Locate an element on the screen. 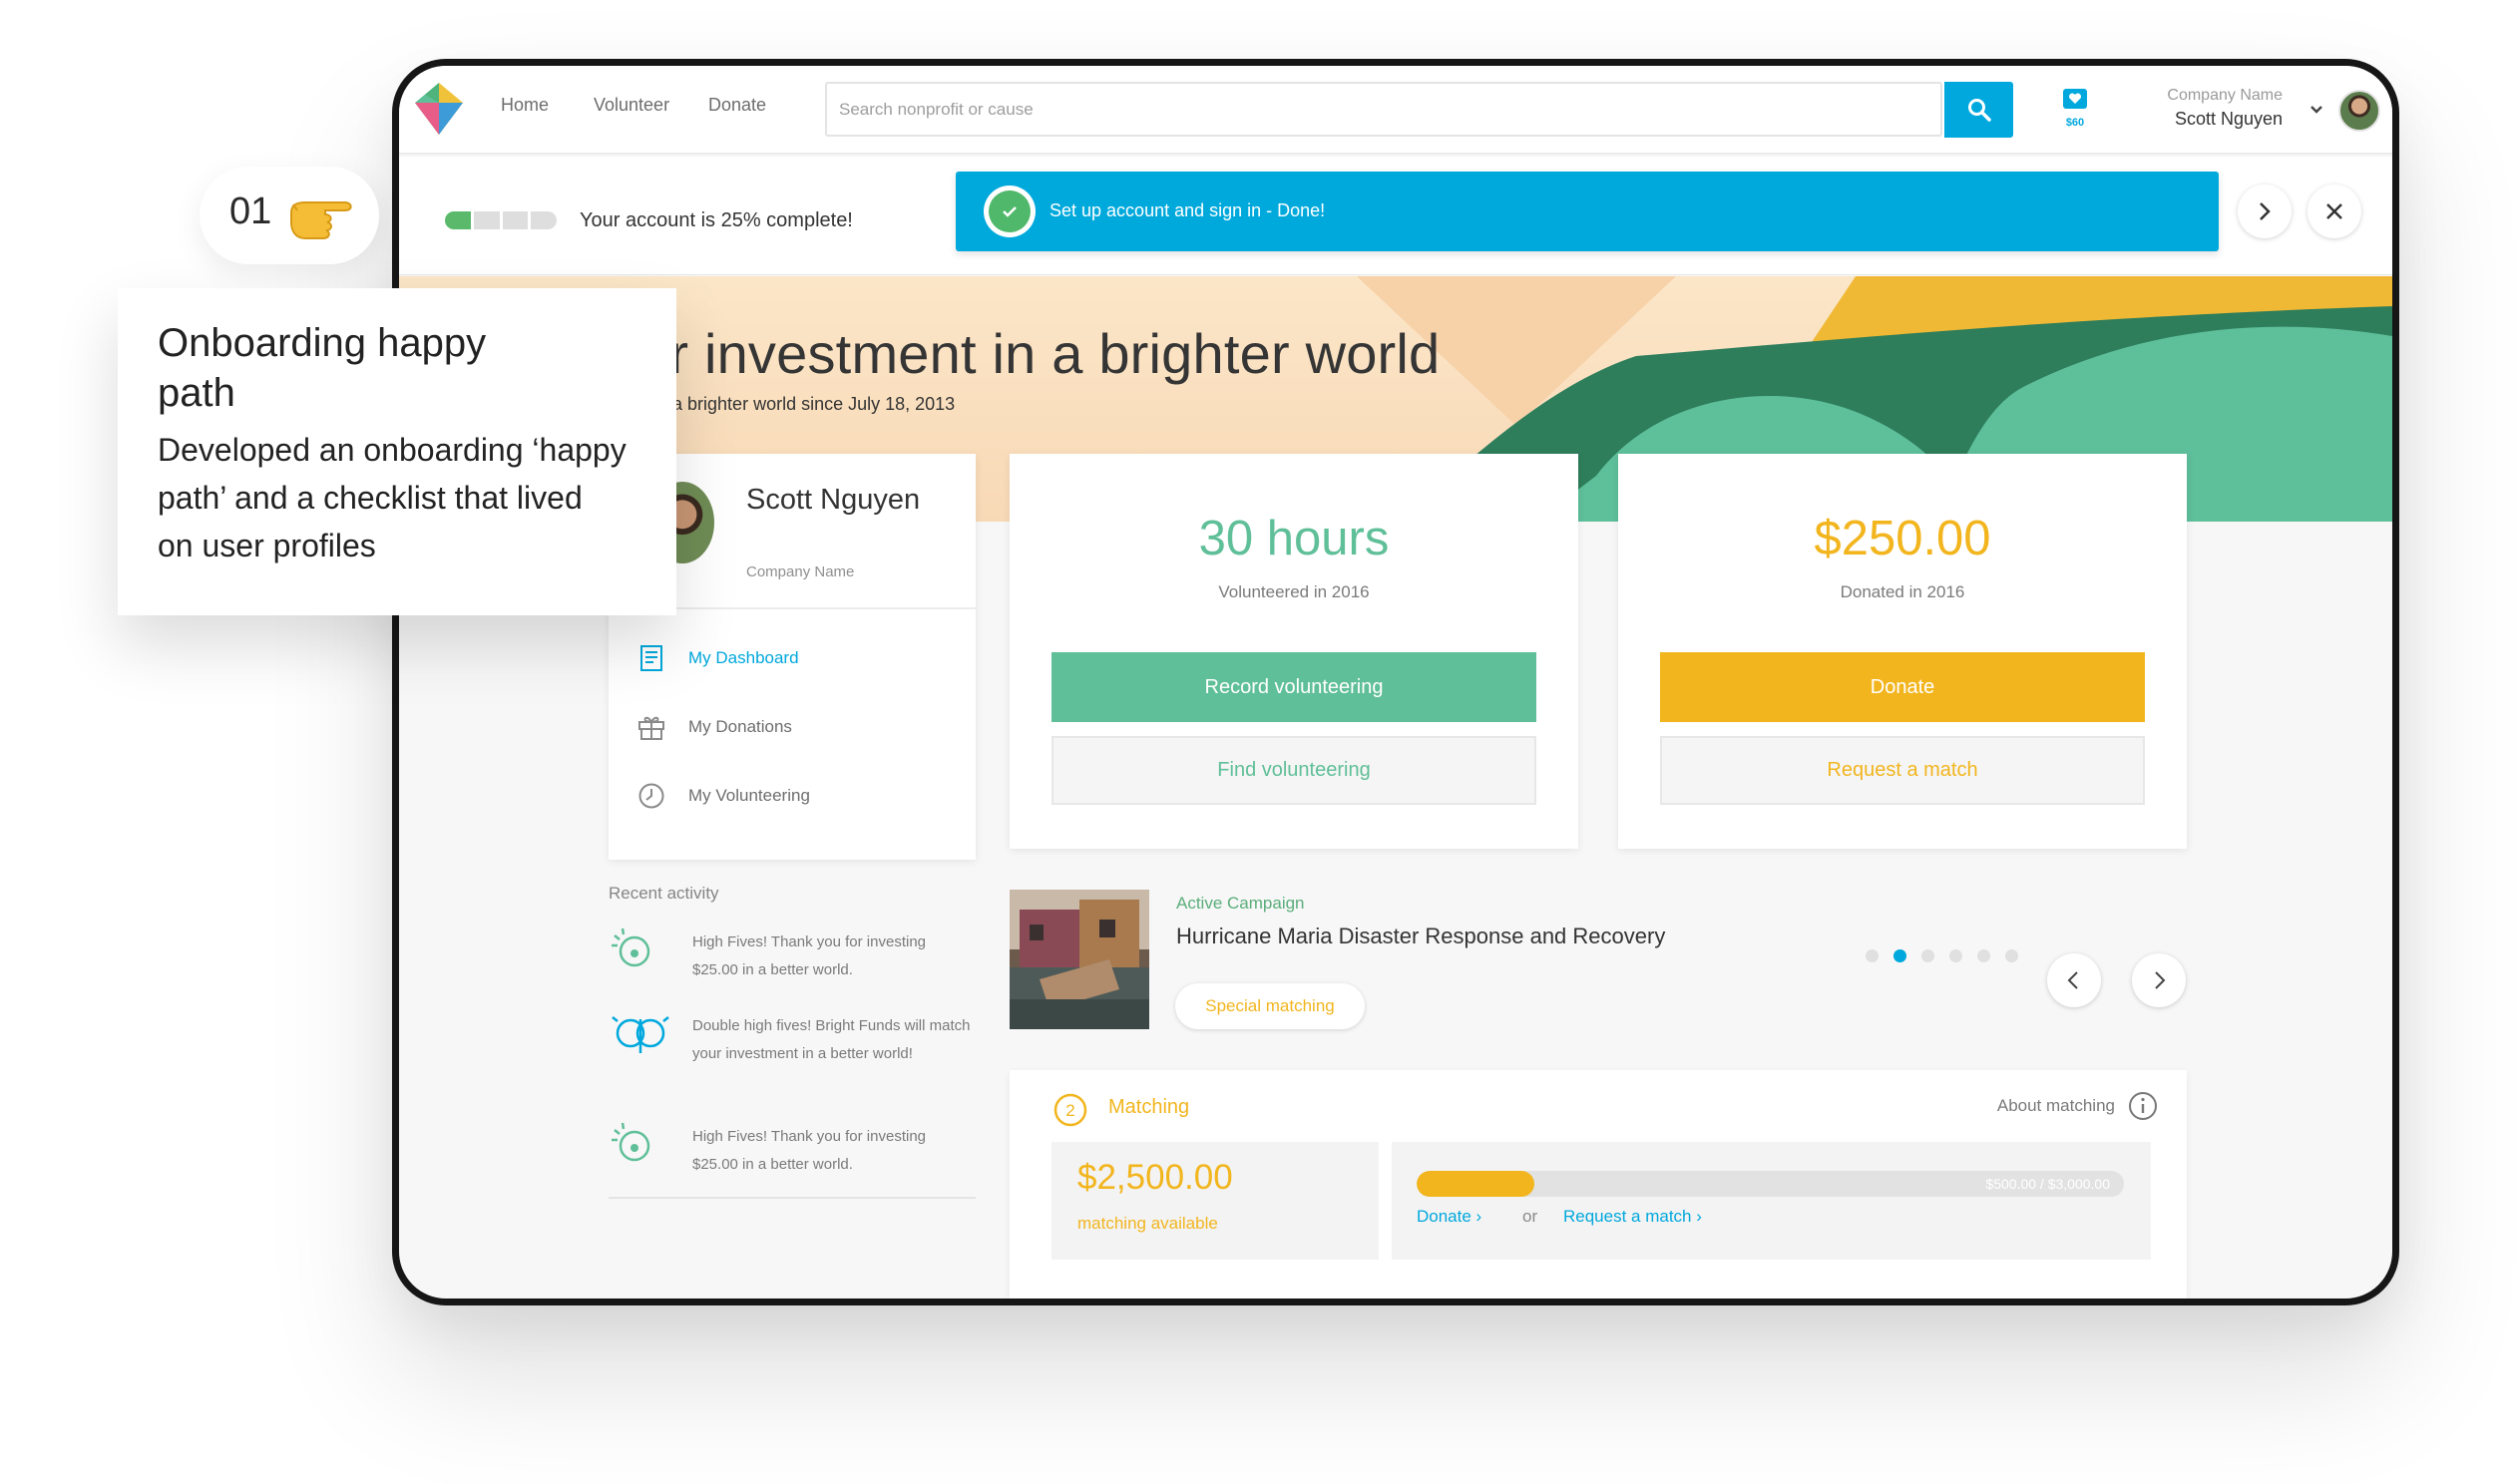  recent-activity-heading: Recent activity is located at coordinates (664, 893).